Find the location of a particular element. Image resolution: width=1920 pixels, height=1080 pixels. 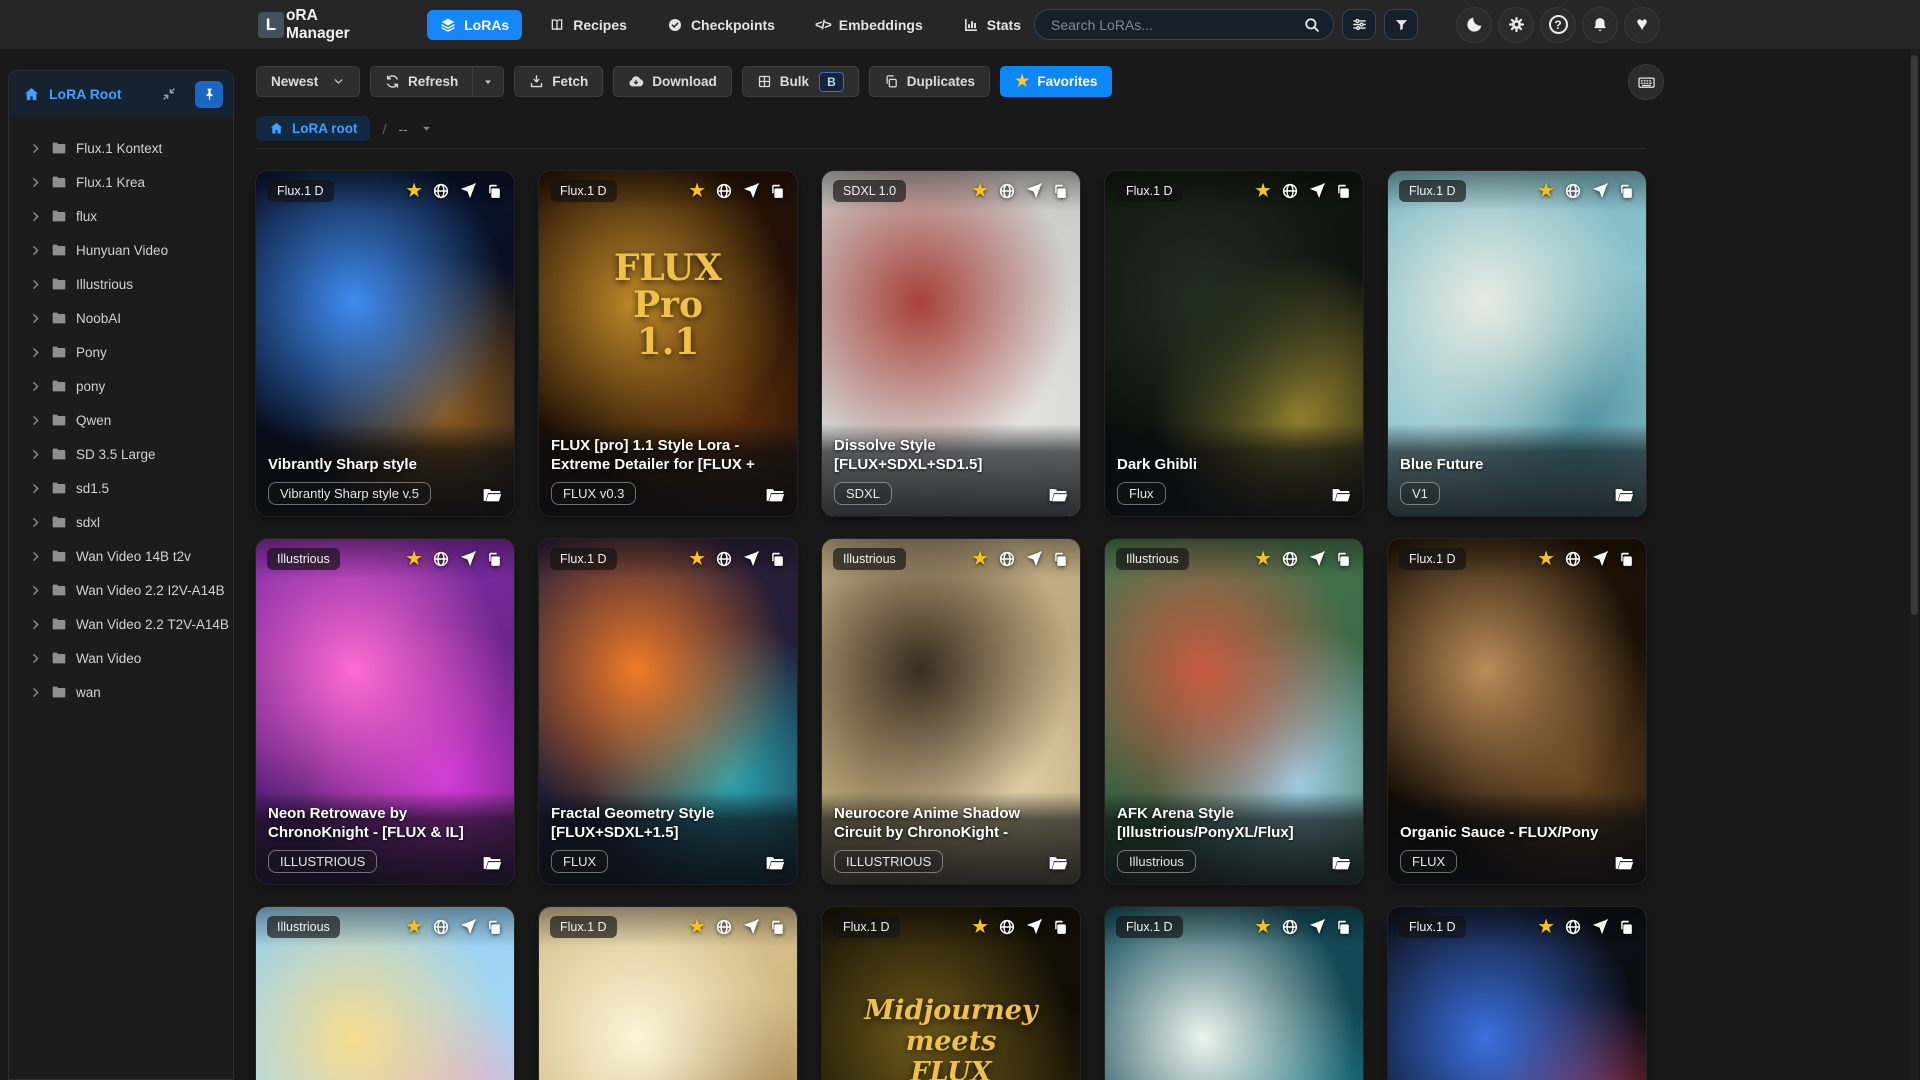

favorites-button: ♥ is located at coordinates (1642, 24).